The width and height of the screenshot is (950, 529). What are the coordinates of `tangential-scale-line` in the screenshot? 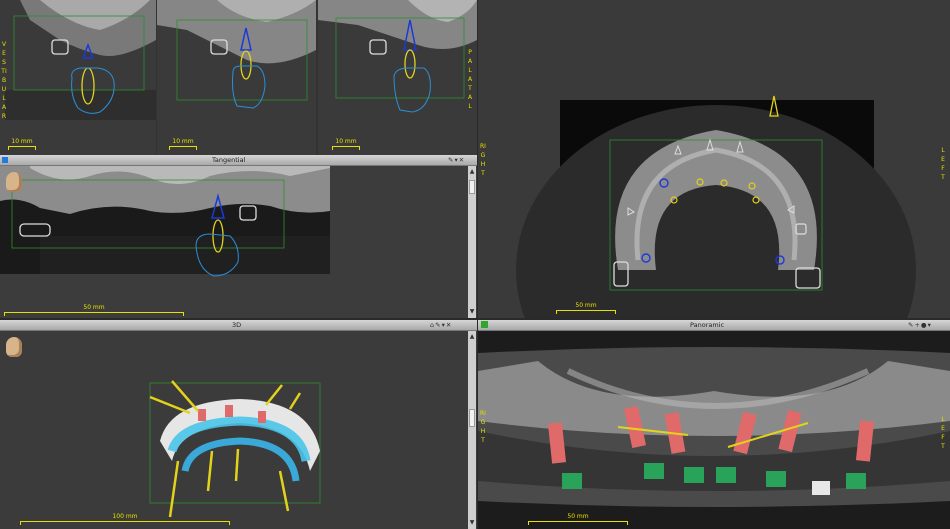 It's located at (94, 314).